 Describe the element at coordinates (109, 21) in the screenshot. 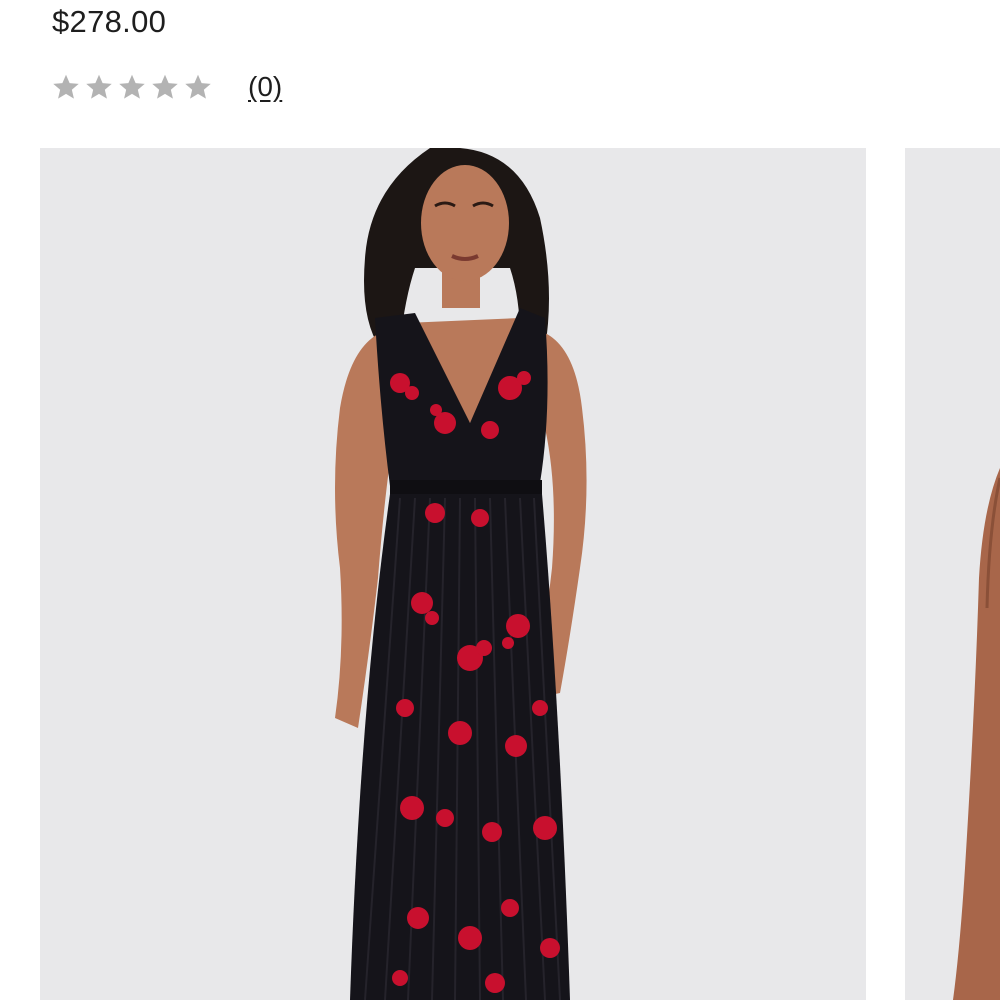

I see `product-price: $278.00` at that location.